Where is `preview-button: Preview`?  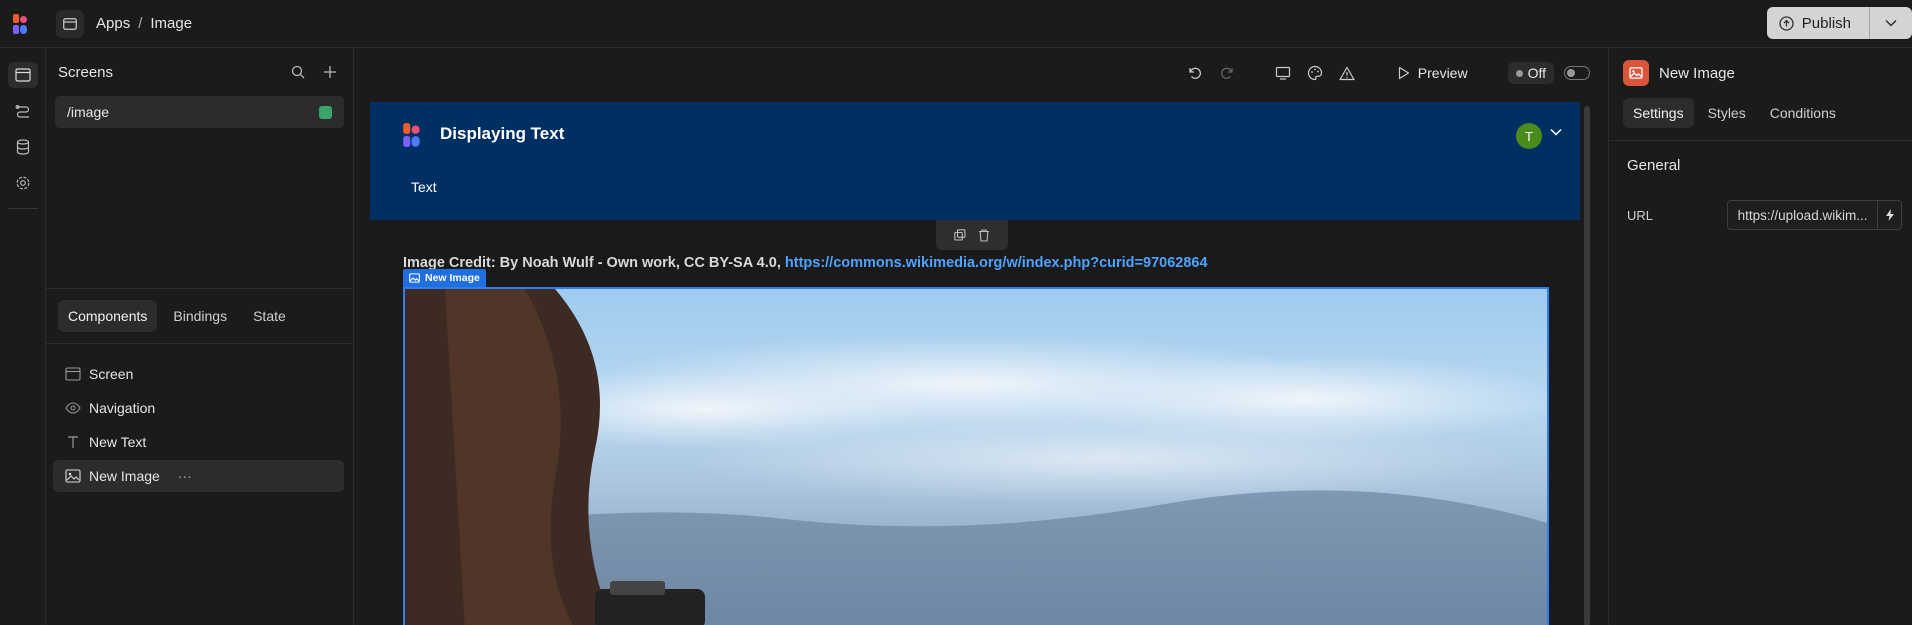 preview-button: Preview is located at coordinates (1433, 73).